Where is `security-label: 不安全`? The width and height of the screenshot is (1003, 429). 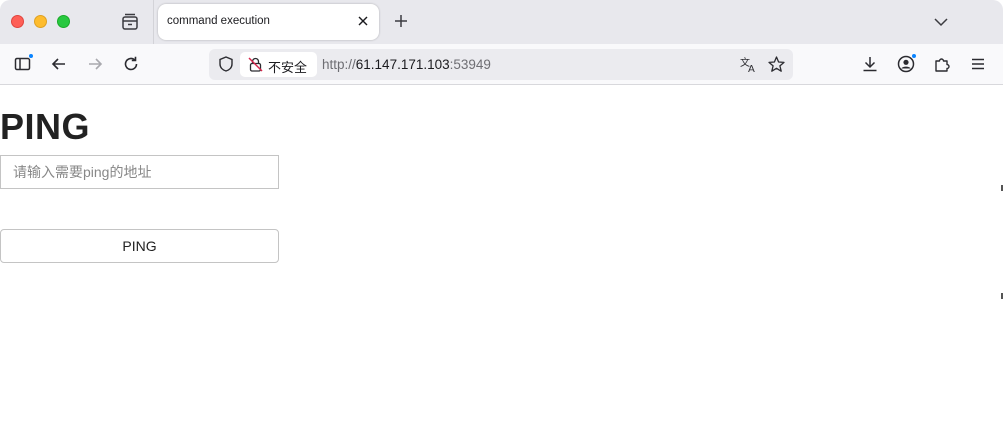 security-label: 不安全 is located at coordinates (288, 67).